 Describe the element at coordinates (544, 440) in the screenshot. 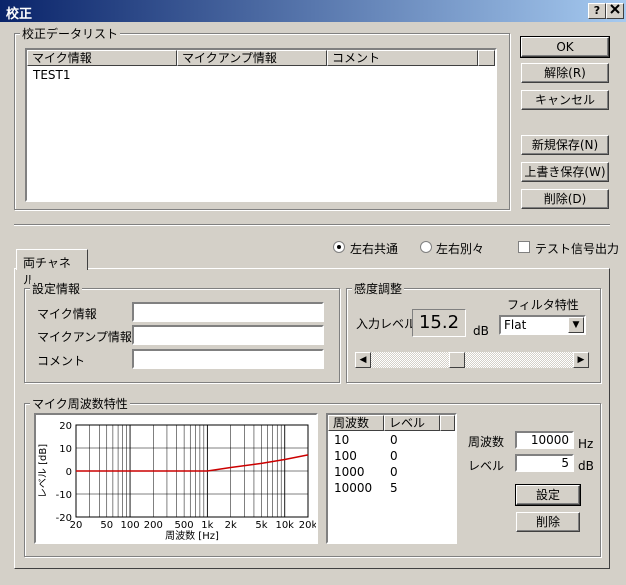

I see `freq-input: 10000` at that location.